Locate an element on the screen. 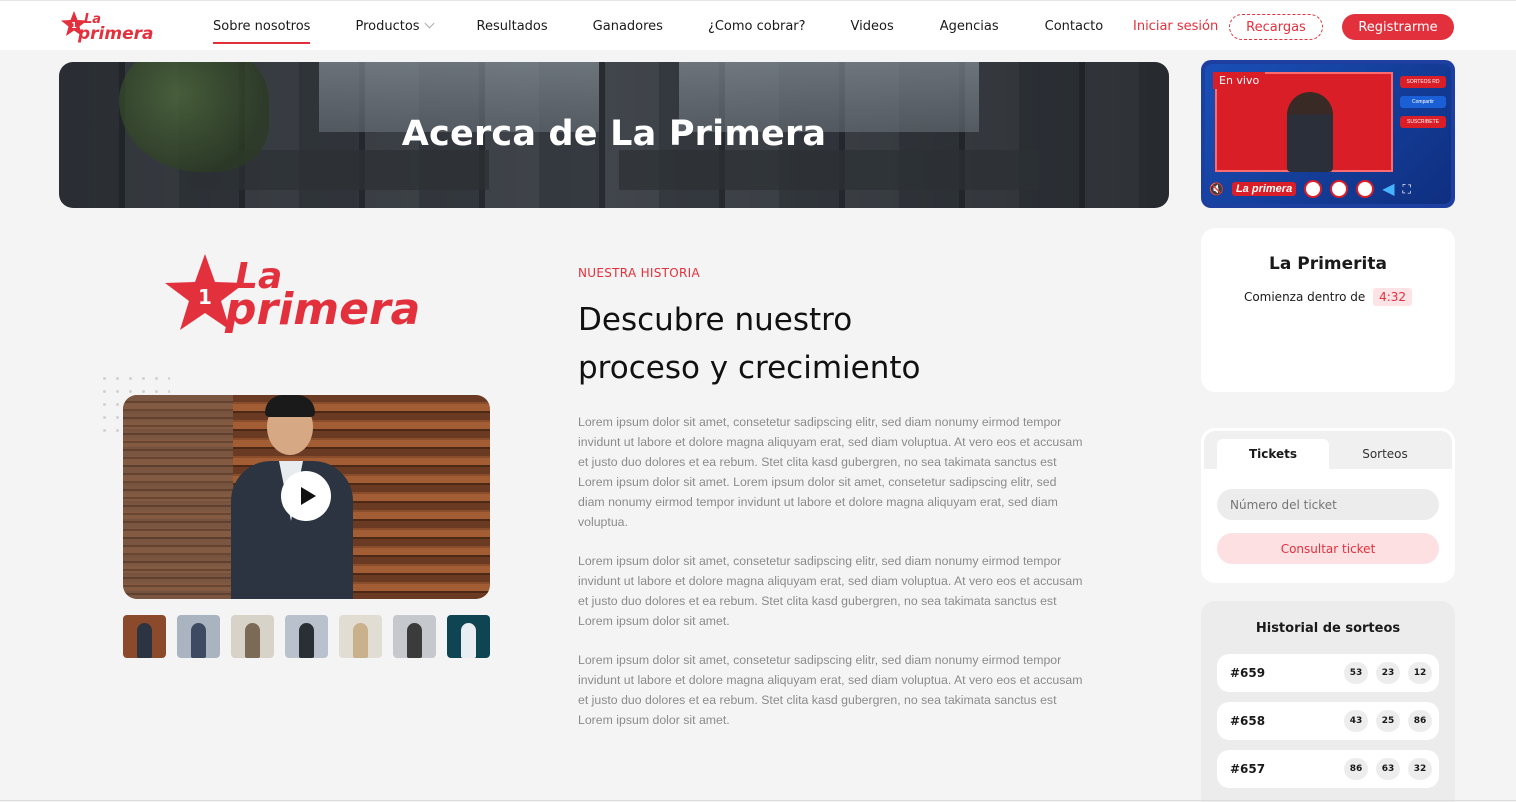  sorteos-chip: SORTEOS RD is located at coordinates (1423, 82).